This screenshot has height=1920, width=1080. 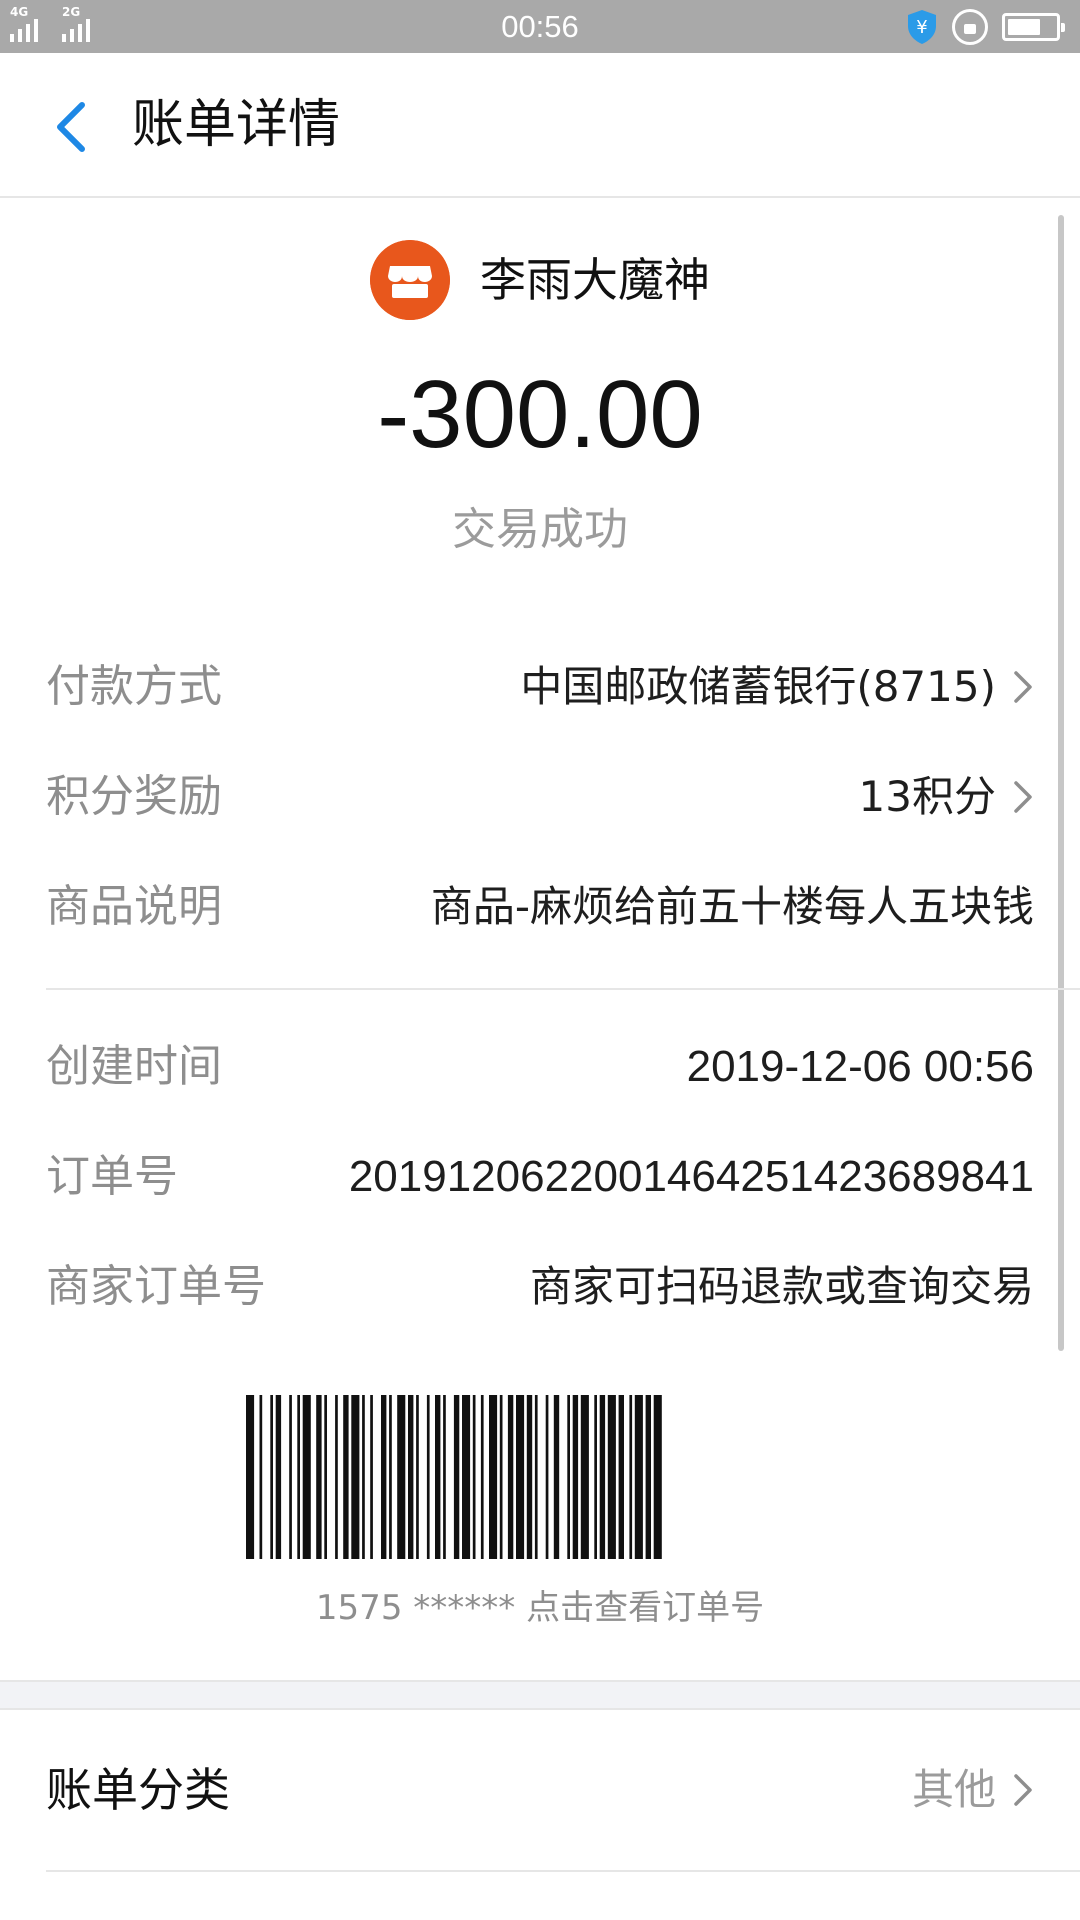 I want to click on section-divider, so click(x=563, y=989).